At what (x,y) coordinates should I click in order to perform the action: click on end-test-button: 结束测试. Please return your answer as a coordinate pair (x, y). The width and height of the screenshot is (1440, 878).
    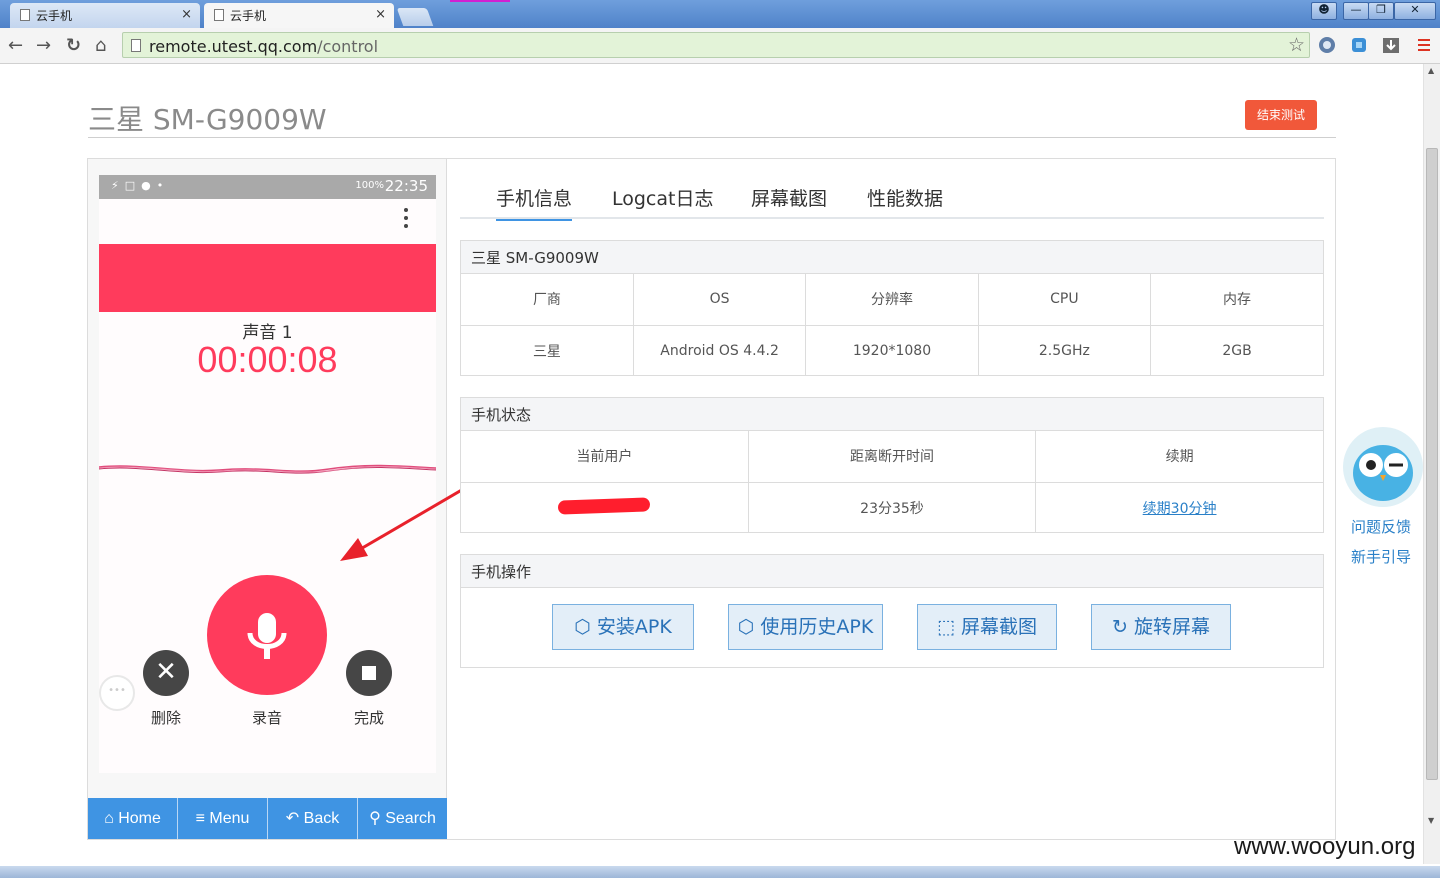
    Looking at the image, I should click on (1281, 115).